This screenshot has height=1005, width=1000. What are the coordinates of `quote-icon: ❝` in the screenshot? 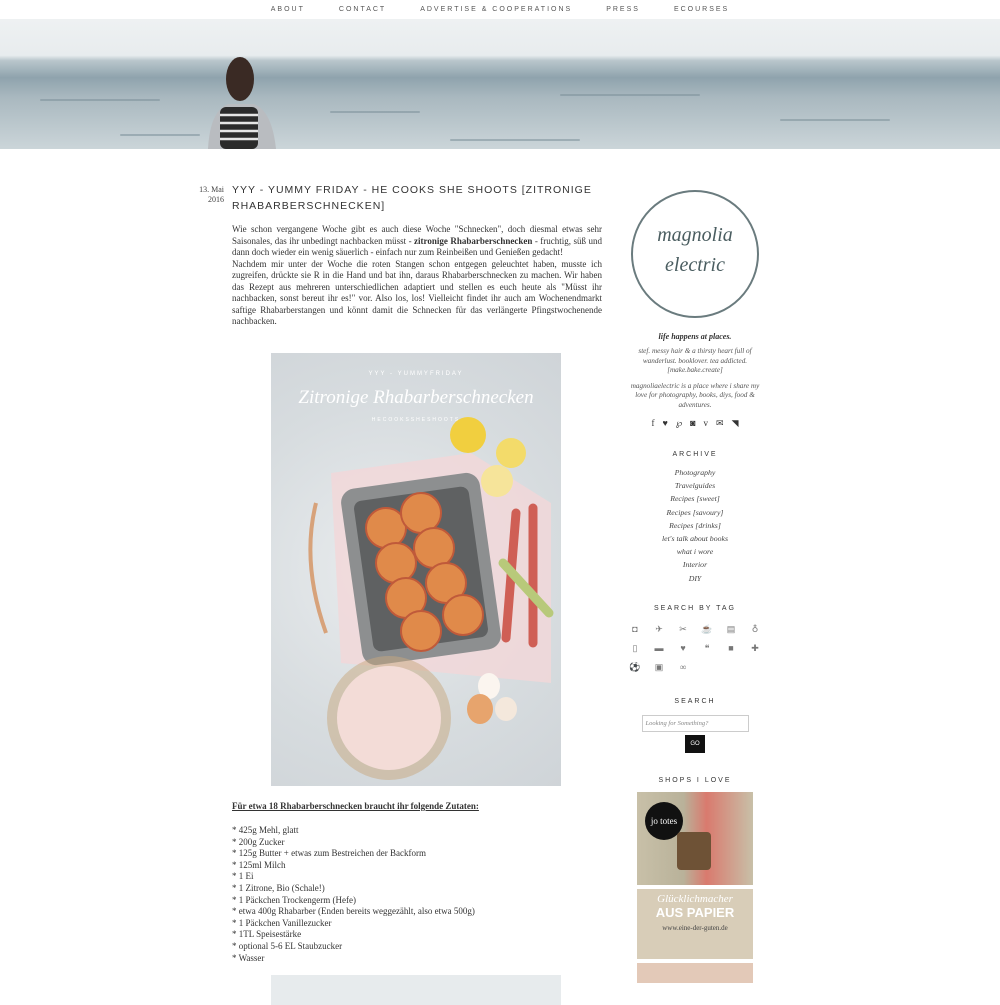 It's located at (707, 648).